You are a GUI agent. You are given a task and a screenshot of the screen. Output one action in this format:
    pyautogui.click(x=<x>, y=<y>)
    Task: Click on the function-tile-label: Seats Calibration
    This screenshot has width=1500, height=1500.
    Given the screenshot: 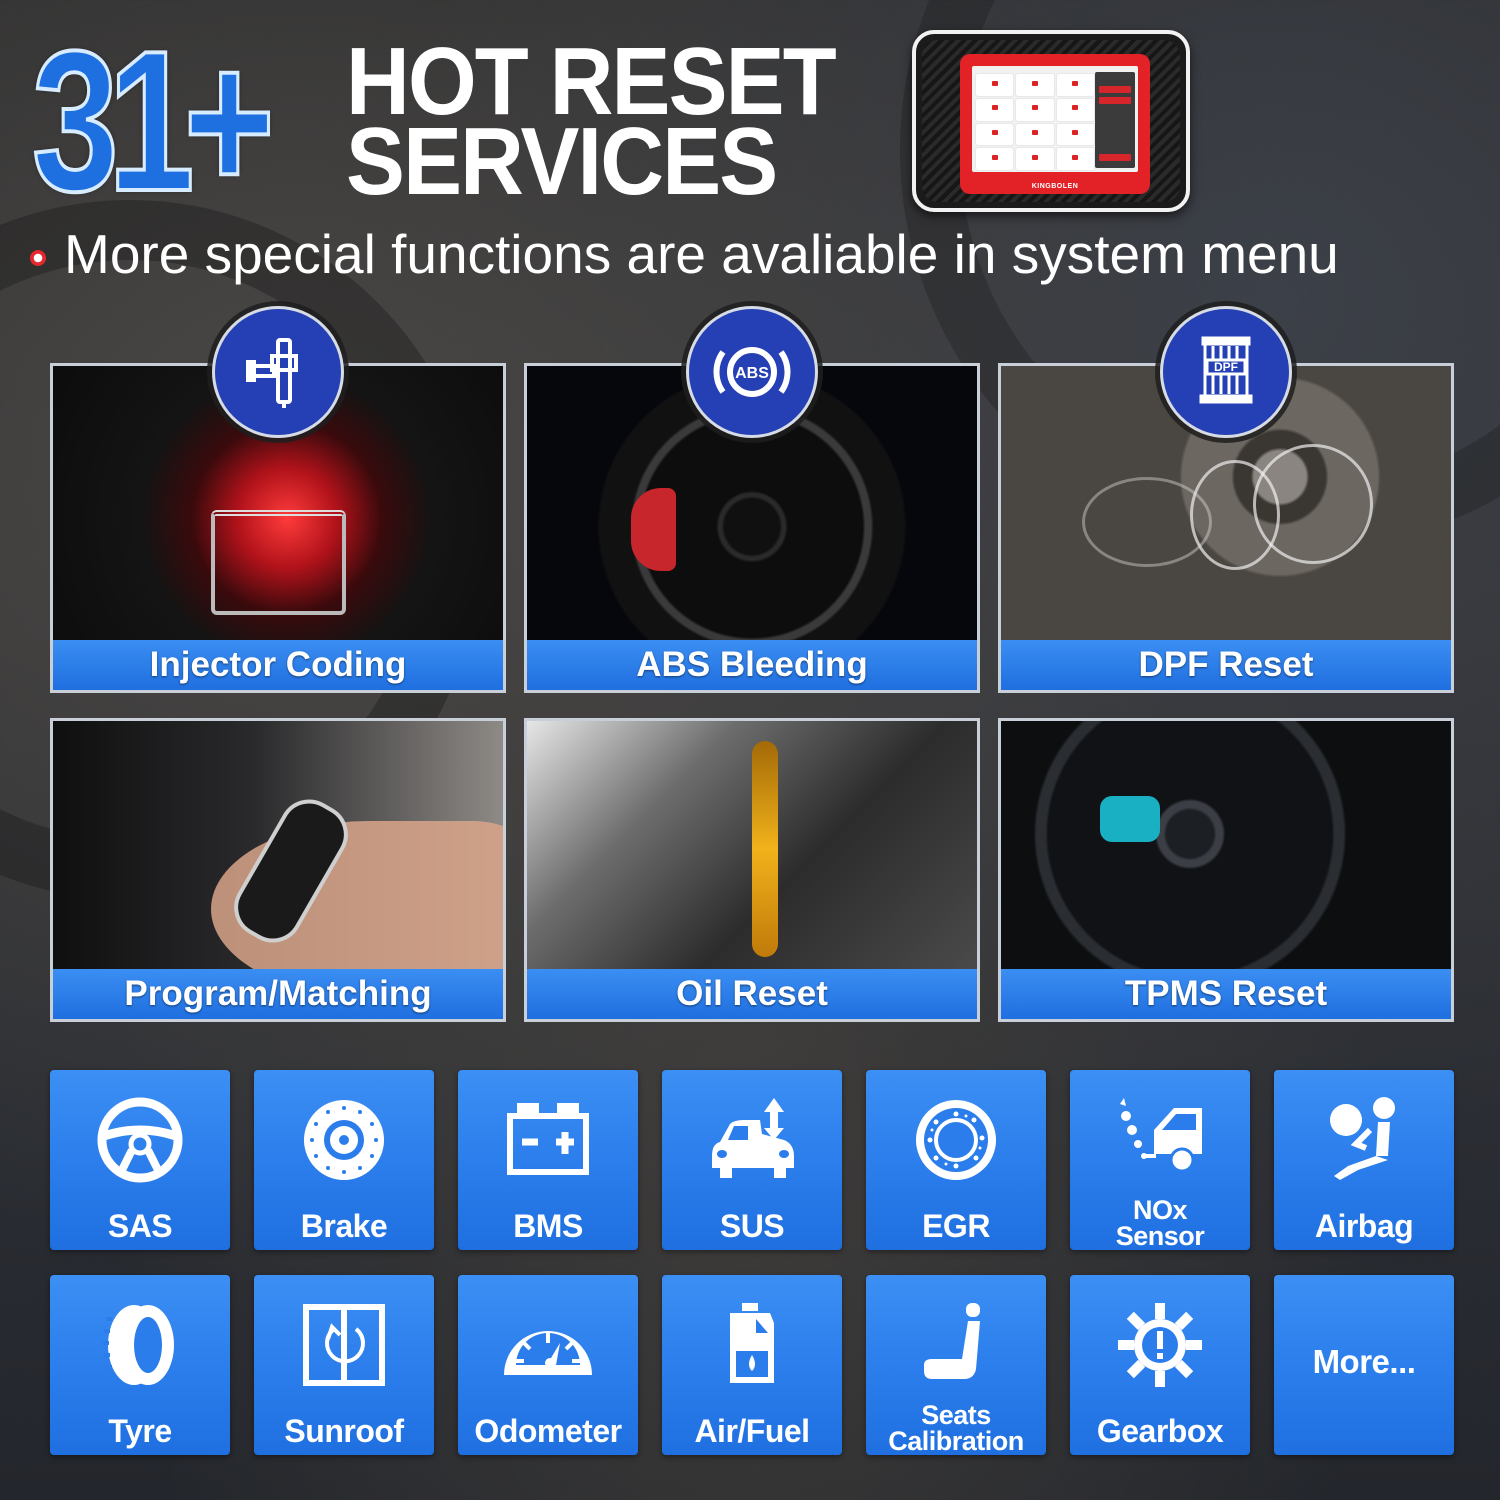 What is the action you would take?
    pyautogui.click(x=956, y=1428)
    